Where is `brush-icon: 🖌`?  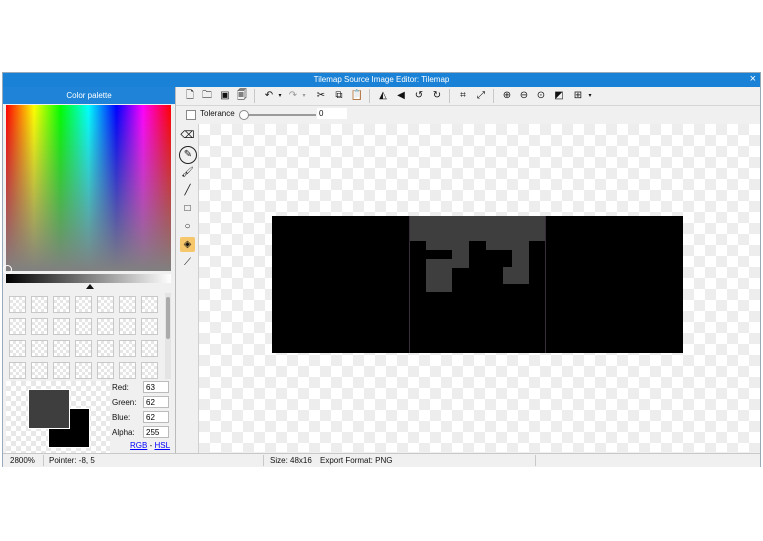 brush-icon: 🖌 is located at coordinates (187, 172).